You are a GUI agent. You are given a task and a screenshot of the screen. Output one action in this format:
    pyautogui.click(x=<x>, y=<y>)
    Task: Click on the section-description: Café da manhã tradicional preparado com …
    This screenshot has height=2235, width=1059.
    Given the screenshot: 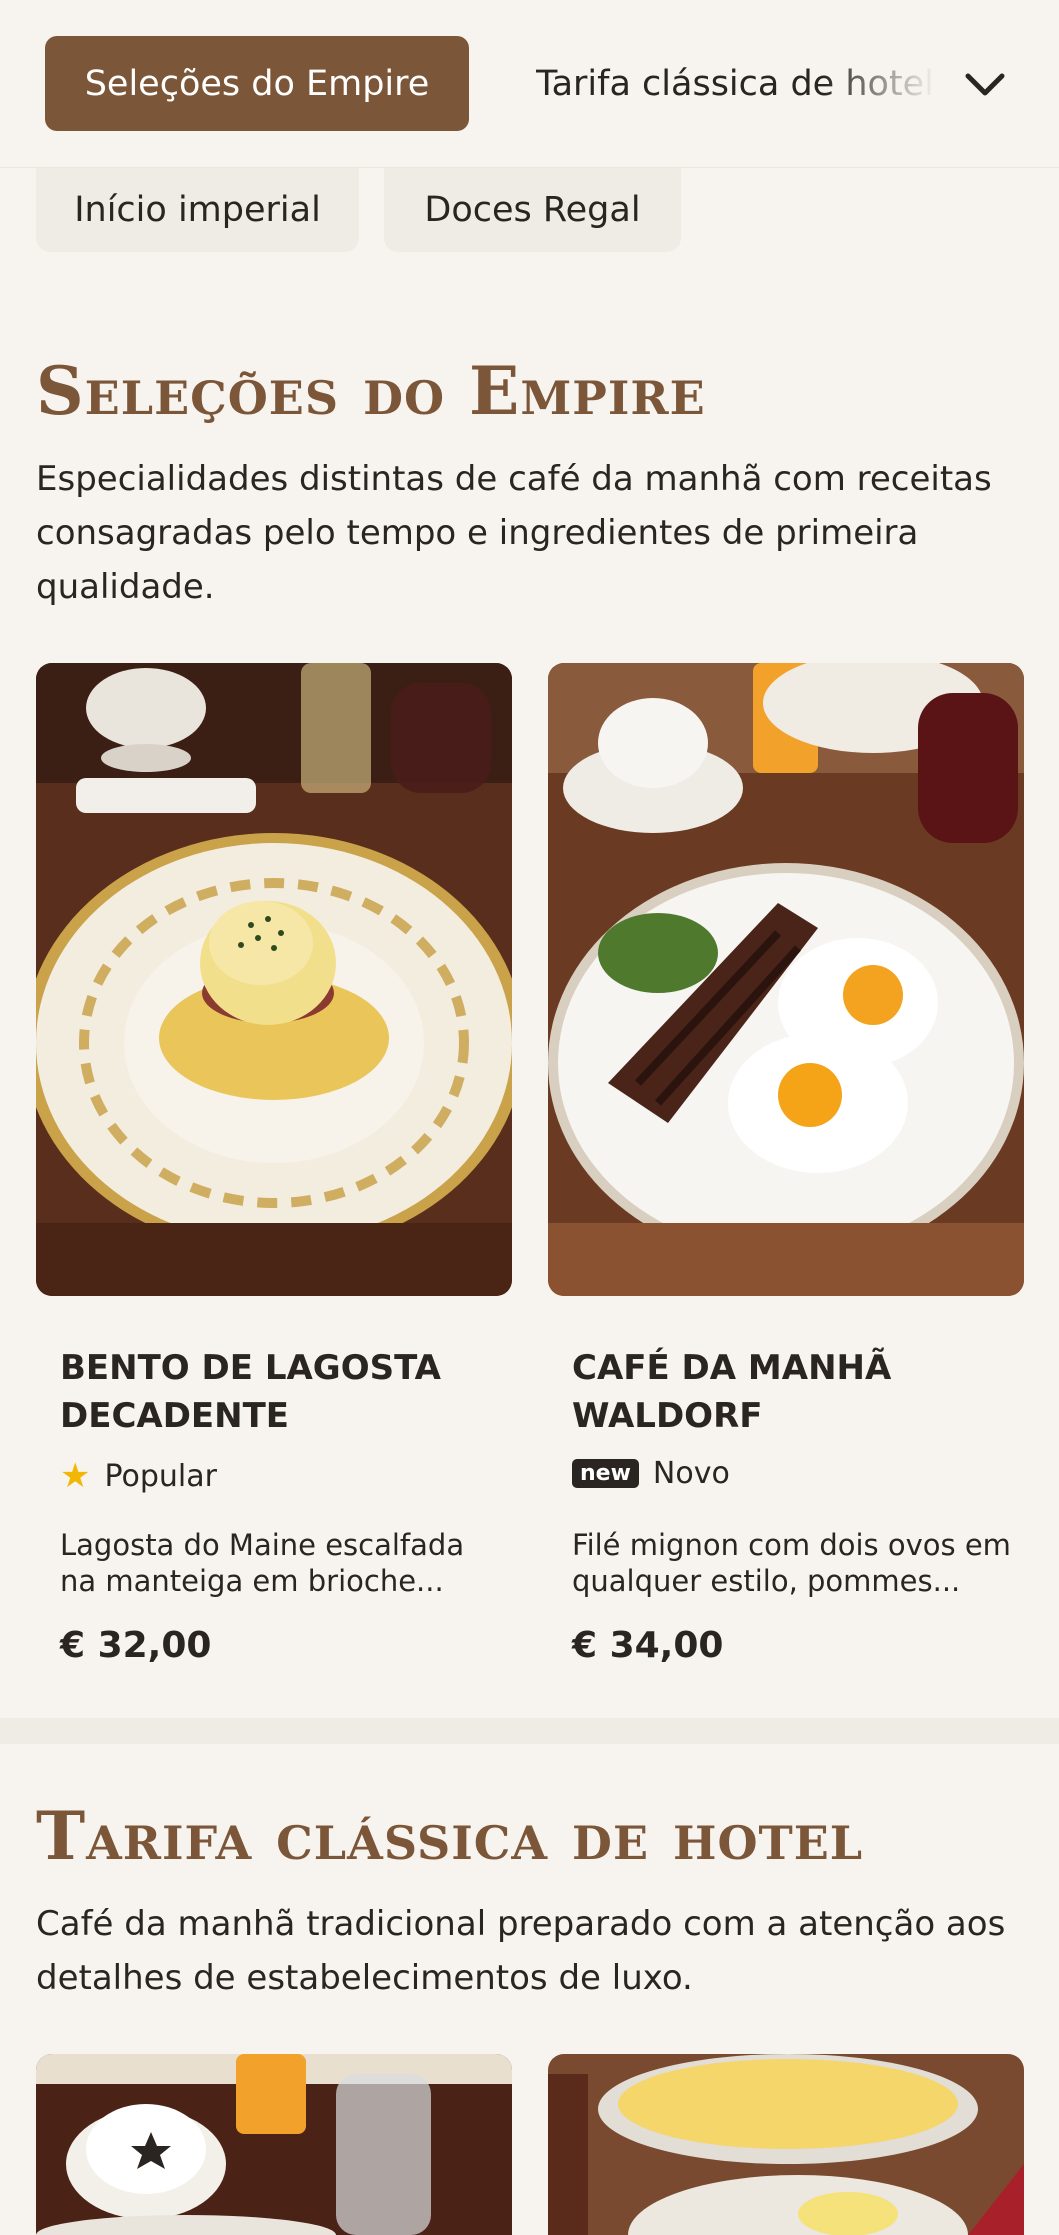 What is the action you would take?
    pyautogui.click(x=521, y=1951)
    